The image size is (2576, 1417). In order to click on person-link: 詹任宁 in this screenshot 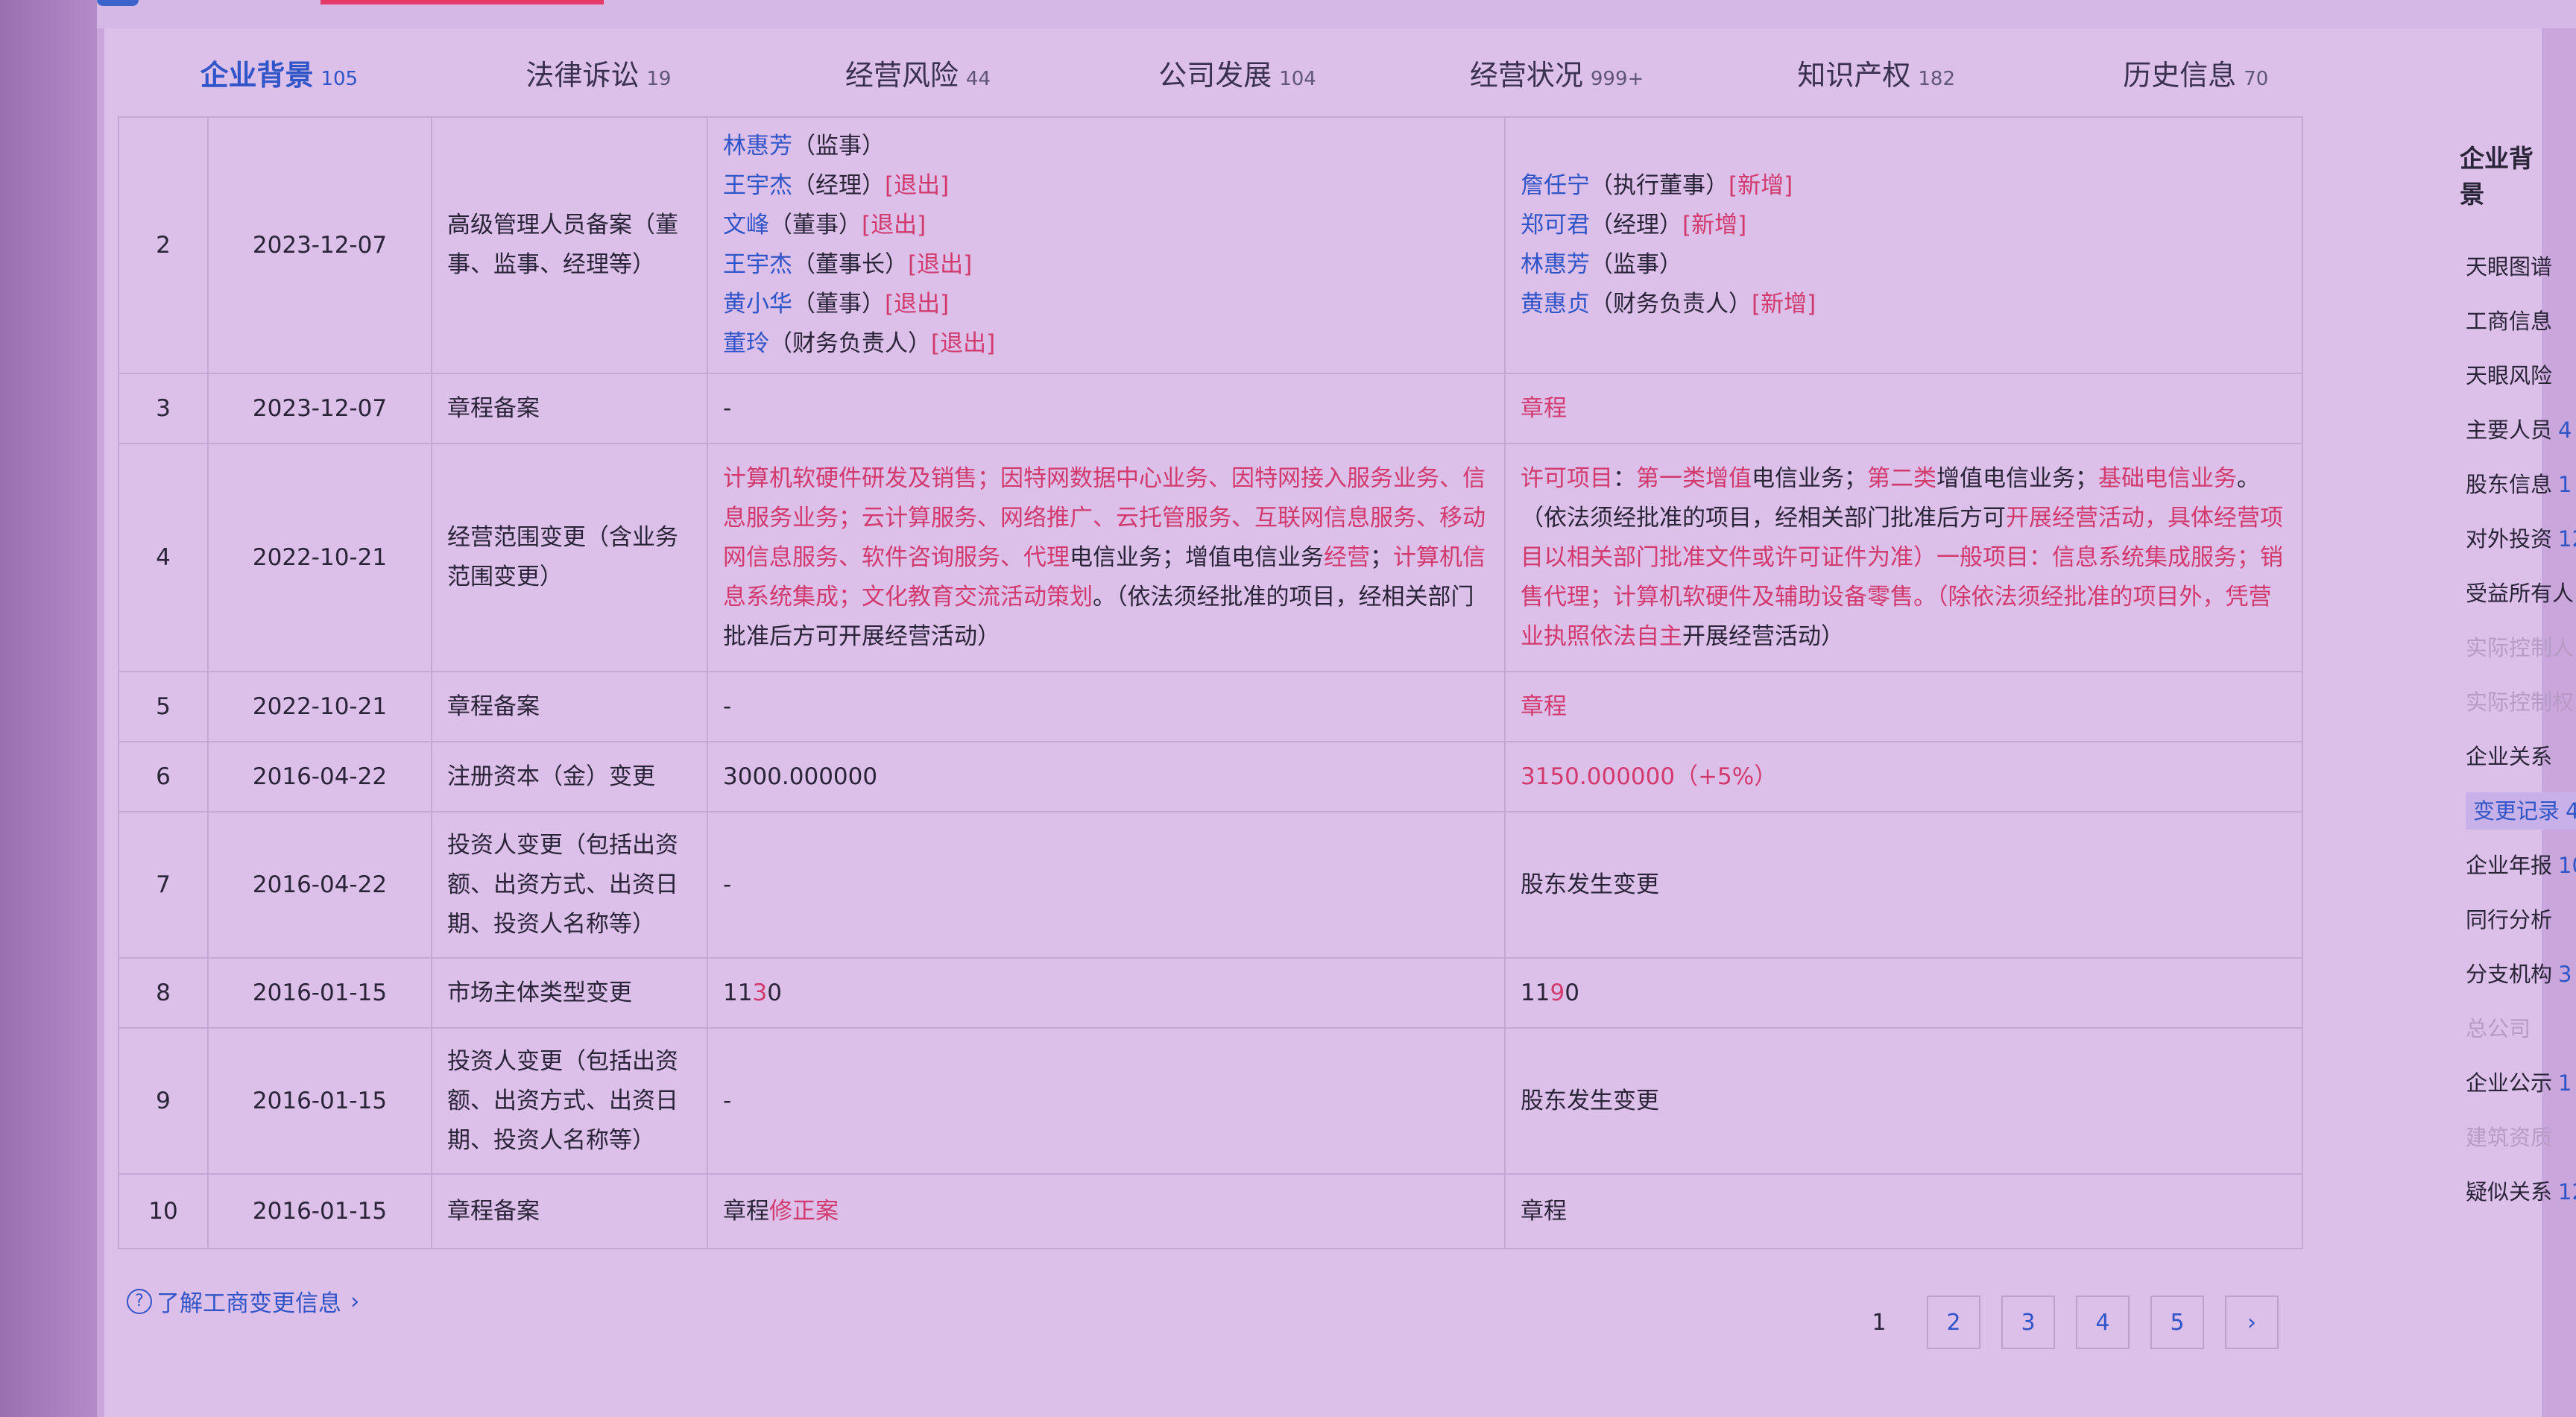, I will do `click(1555, 186)`.